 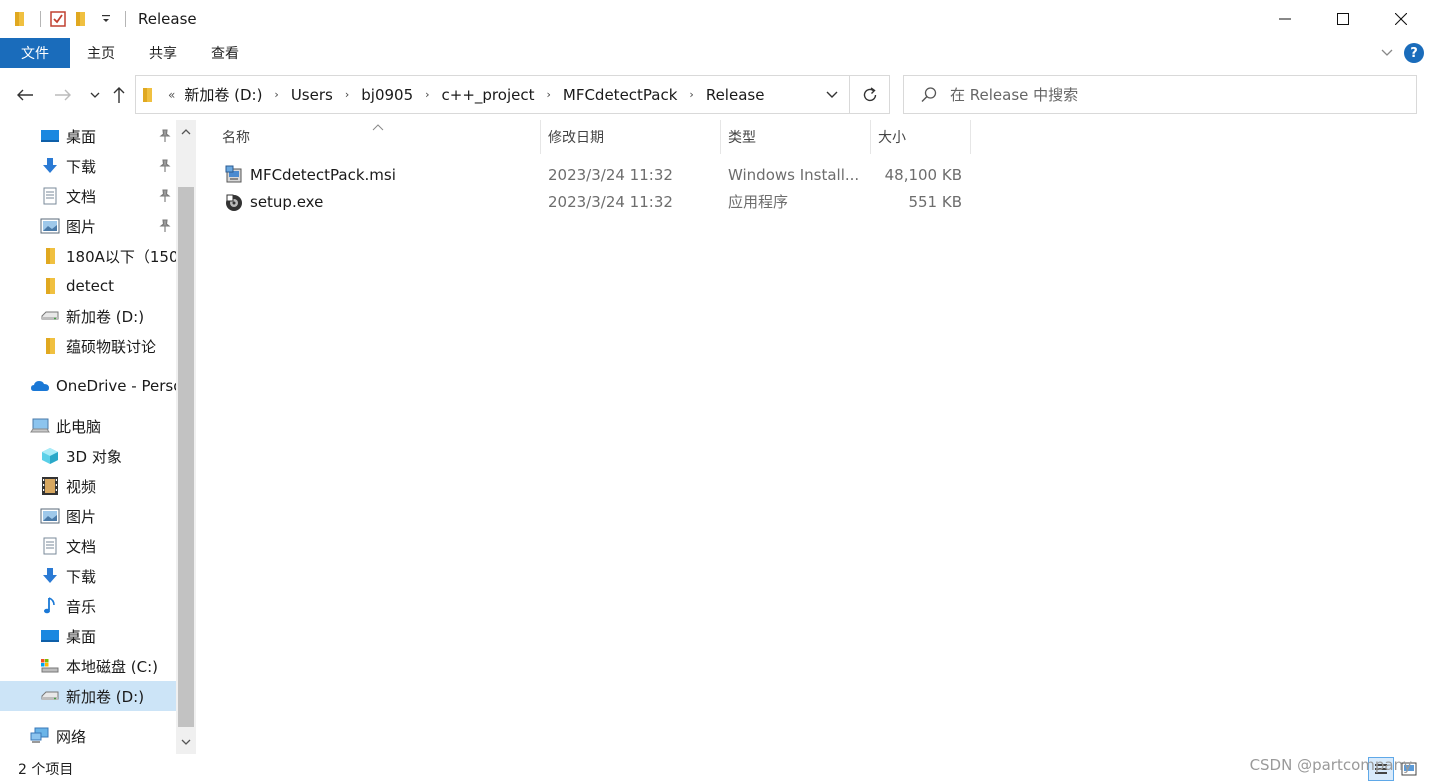 I want to click on sidebar-item-downloads: 下载, so click(x=88, y=576).